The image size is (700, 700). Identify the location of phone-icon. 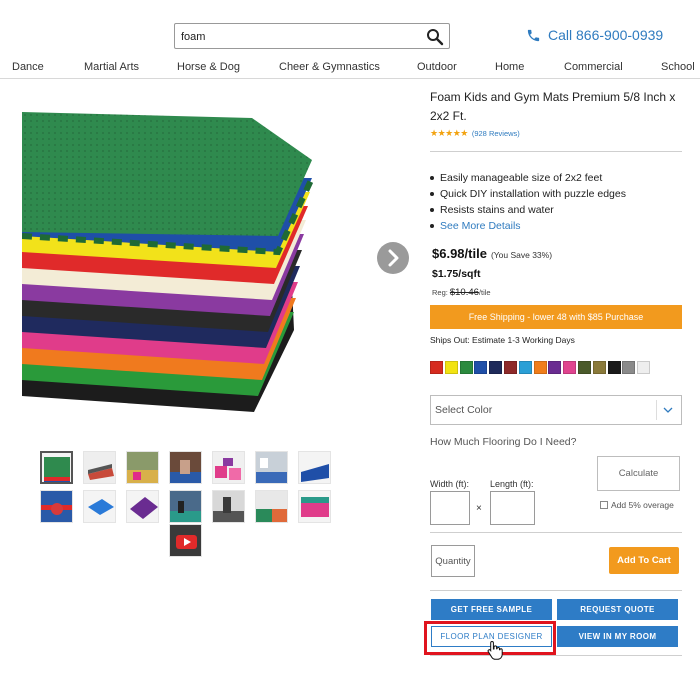
(533, 35).